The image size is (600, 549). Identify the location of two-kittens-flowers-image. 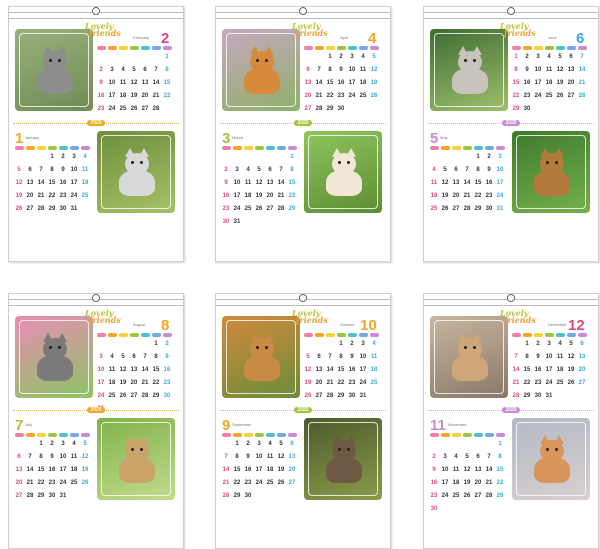
(55, 357).